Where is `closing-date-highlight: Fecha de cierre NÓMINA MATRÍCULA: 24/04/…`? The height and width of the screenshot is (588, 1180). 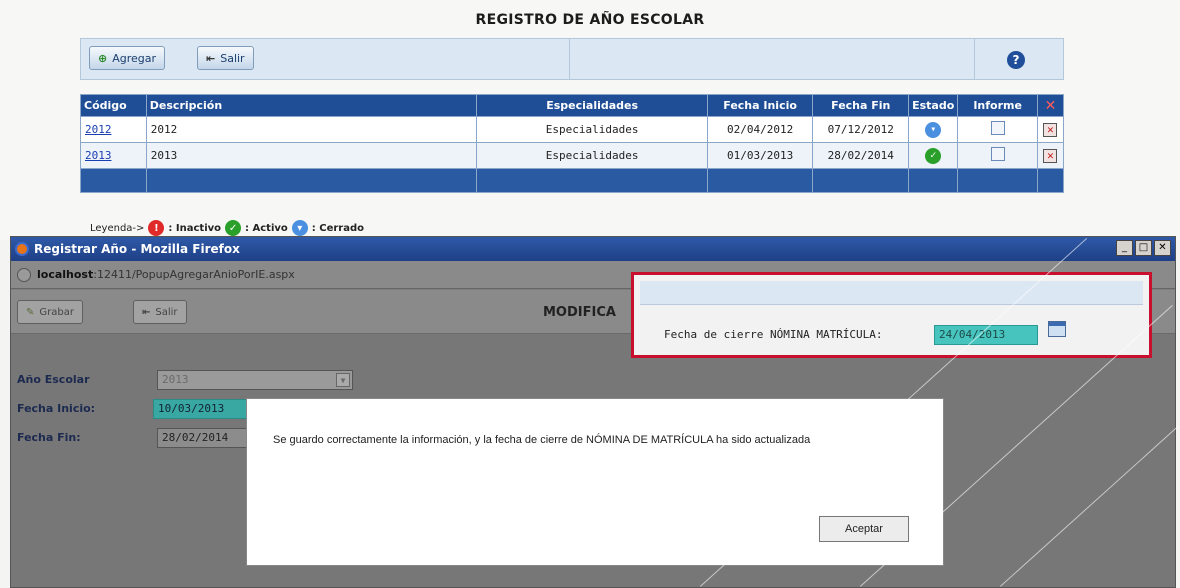
closing-date-highlight: Fecha de cierre NÓMINA MATRÍCULA: 24/04/… is located at coordinates (891, 315).